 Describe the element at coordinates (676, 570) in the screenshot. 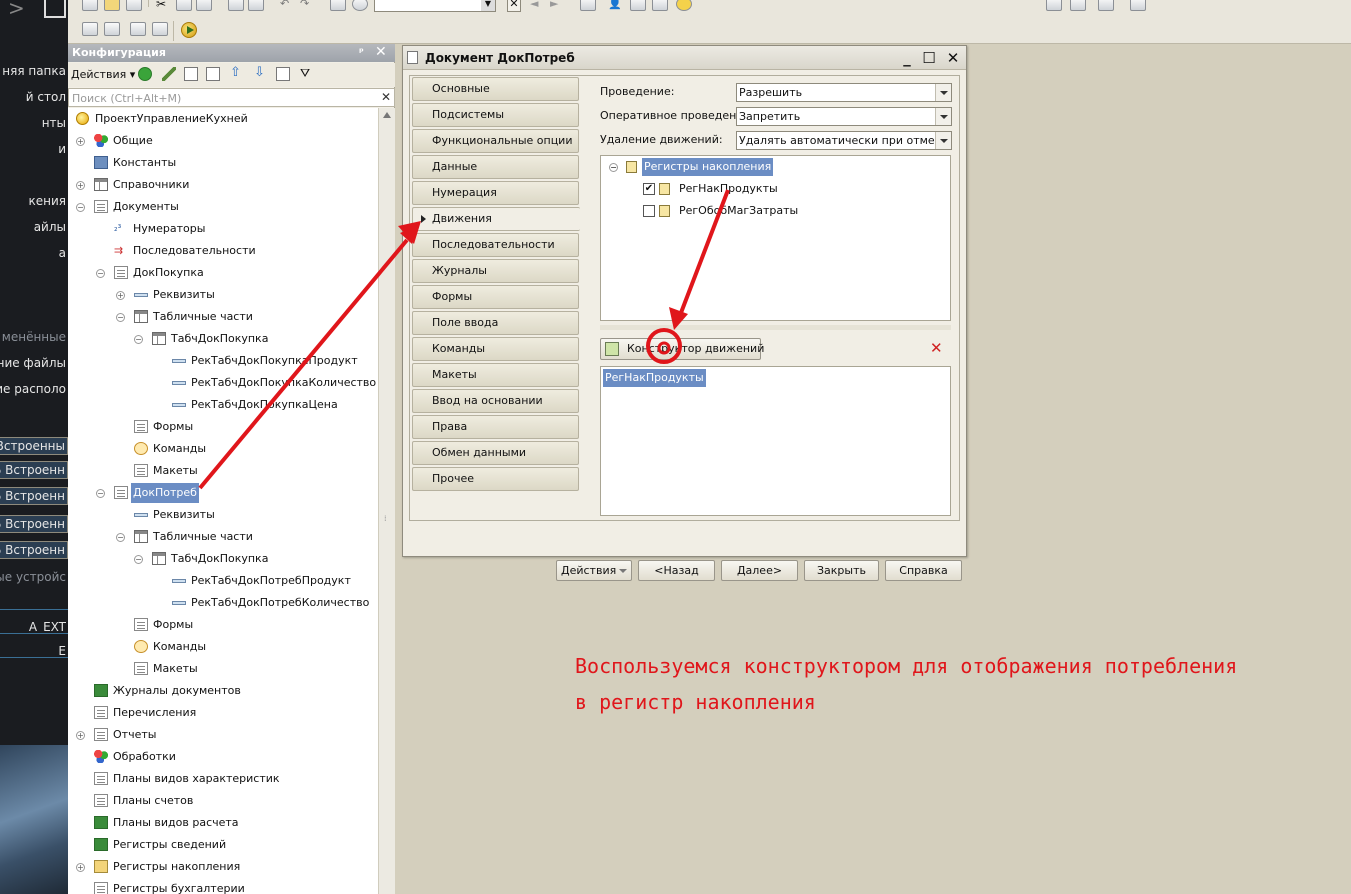

I see `back-button: <Назад` at that location.